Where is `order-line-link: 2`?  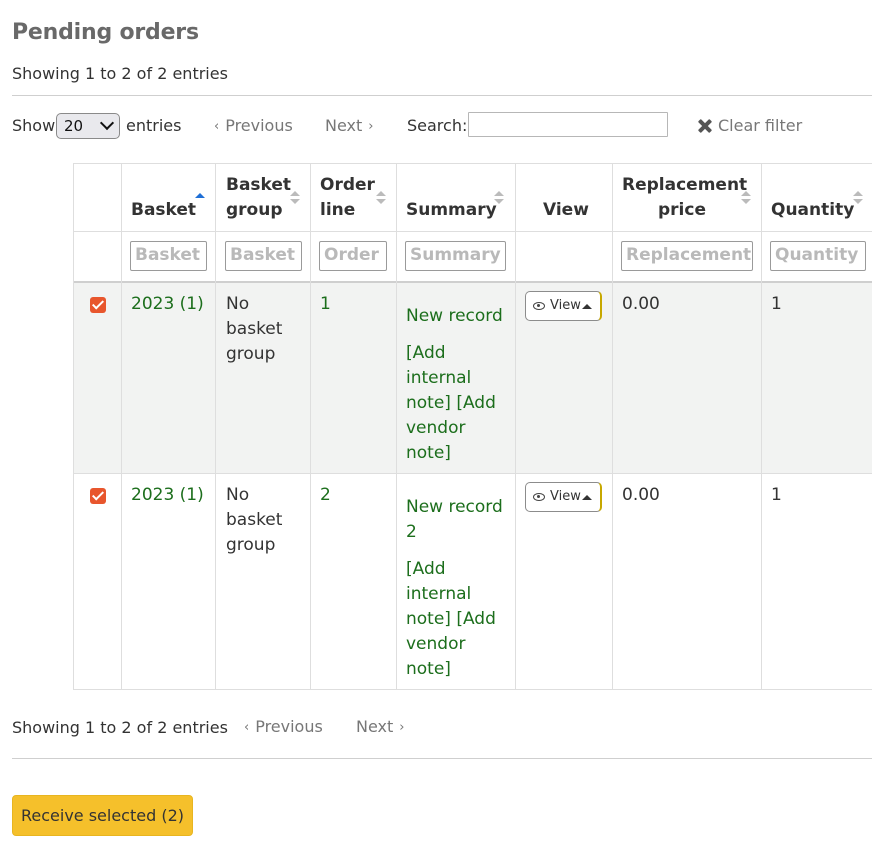
order-line-link: 2 is located at coordinates (325, 495).